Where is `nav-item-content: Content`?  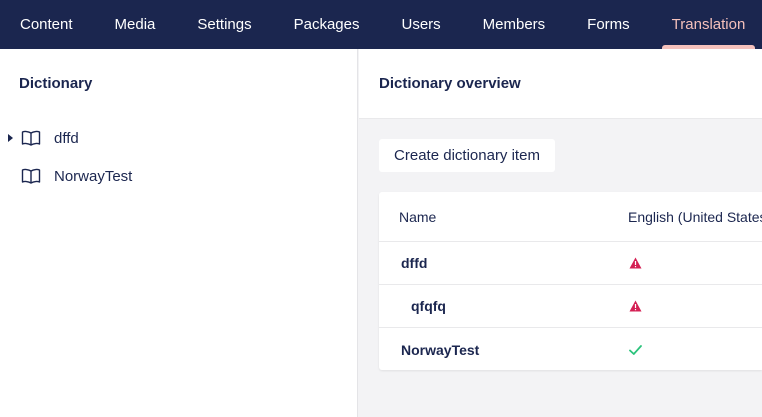 nav-item-content: Content is located at coordinates (46, 24).